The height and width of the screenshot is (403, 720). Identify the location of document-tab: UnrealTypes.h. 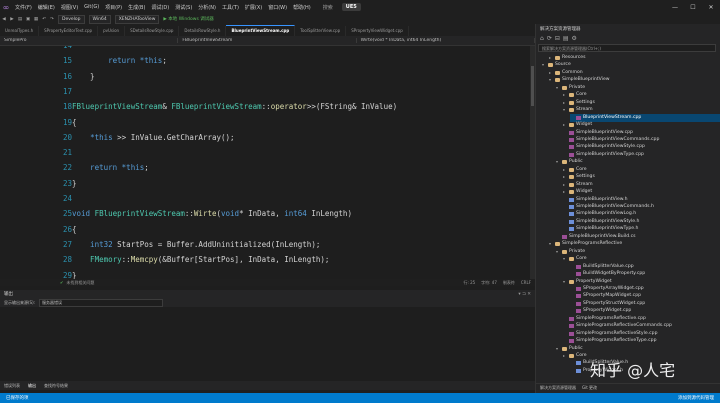
(20, 31).